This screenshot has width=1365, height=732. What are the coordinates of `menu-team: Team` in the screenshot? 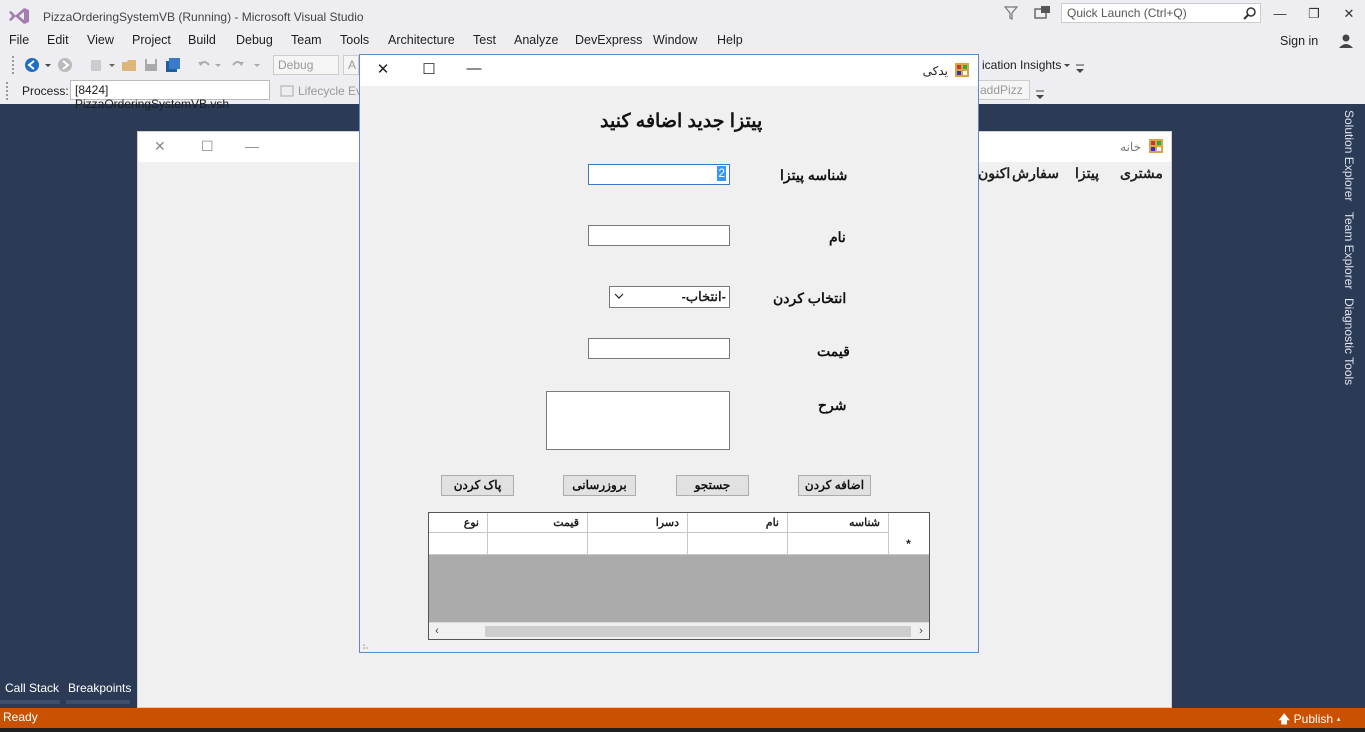 It's located at (306, 40).